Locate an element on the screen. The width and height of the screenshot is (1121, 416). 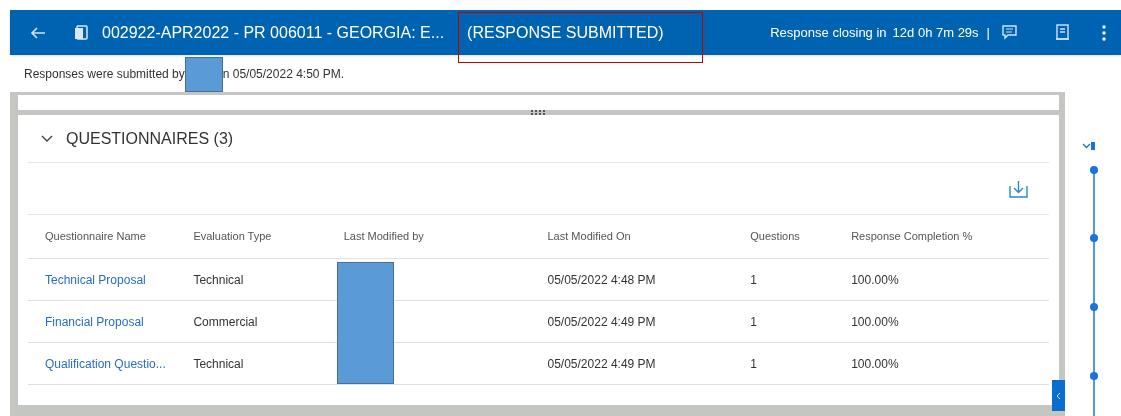
questionnaire-link: Financial Proposal is located at coordinates (119, 321).